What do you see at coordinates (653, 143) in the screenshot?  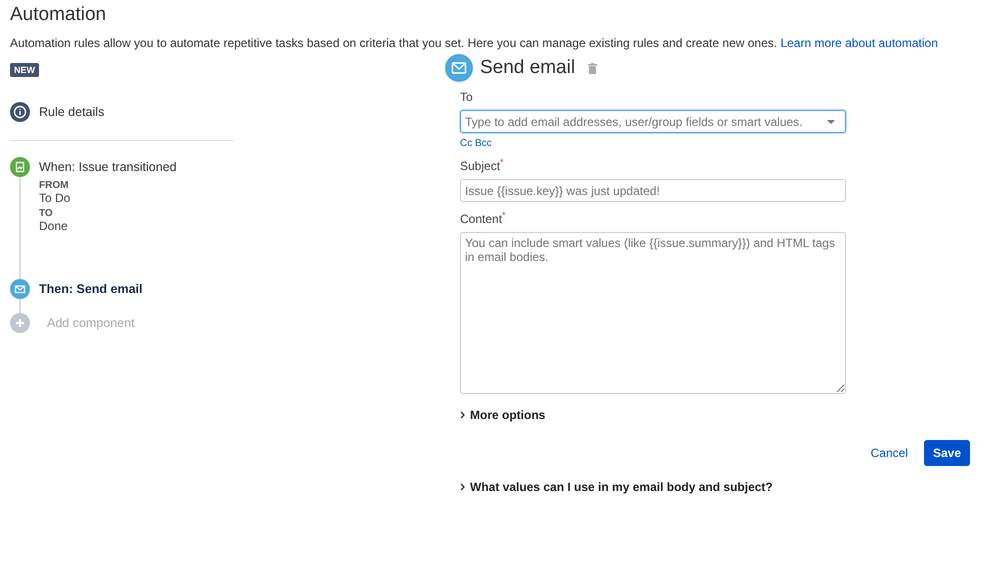 I see `cc-bcc-link: Cc Bcc` at bounding box center [653, 143].